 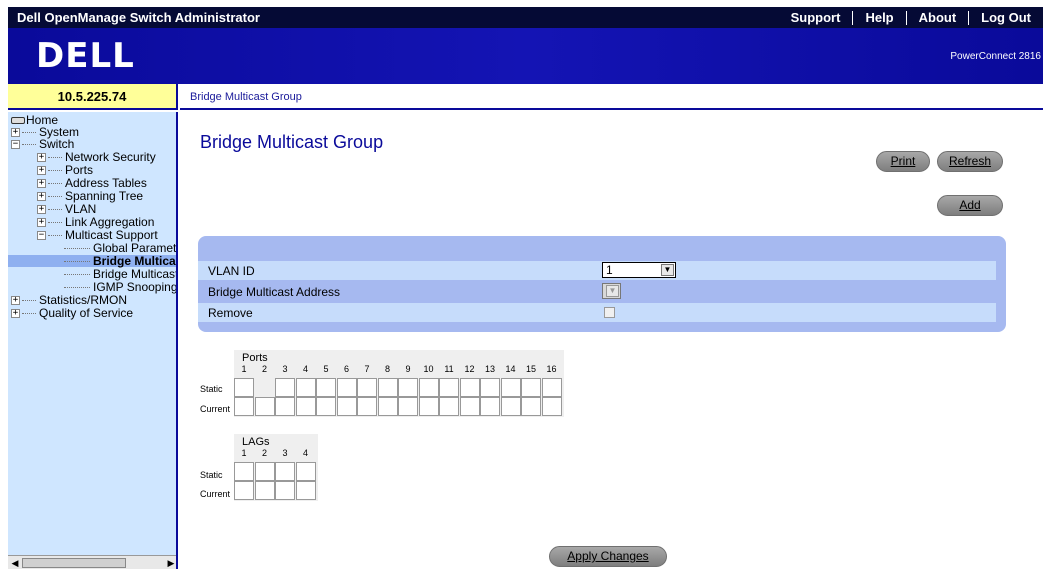 What do you see at coordinates (970, 161) in the screenshot?
I see `refresh-button: Refresh` at bounding box center [970, 161].